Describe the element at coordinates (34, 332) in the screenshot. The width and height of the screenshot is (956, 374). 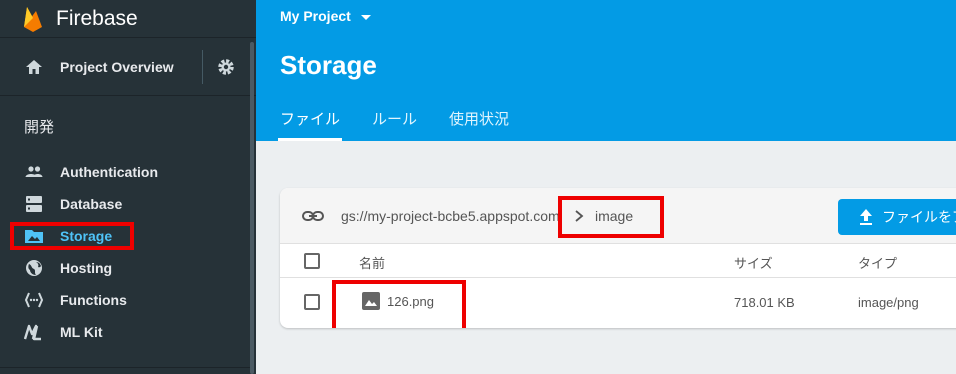
I see `ml-kit-icon` at that location.